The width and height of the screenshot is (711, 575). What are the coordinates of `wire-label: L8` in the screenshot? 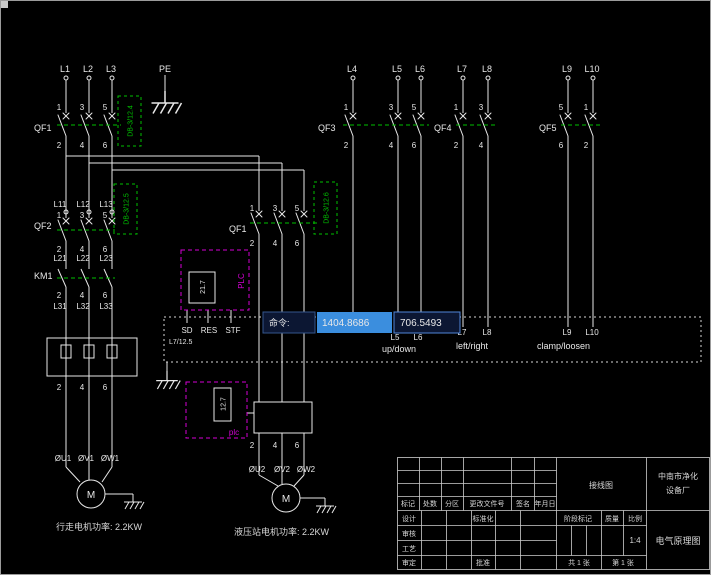 It's located at (487, 332).